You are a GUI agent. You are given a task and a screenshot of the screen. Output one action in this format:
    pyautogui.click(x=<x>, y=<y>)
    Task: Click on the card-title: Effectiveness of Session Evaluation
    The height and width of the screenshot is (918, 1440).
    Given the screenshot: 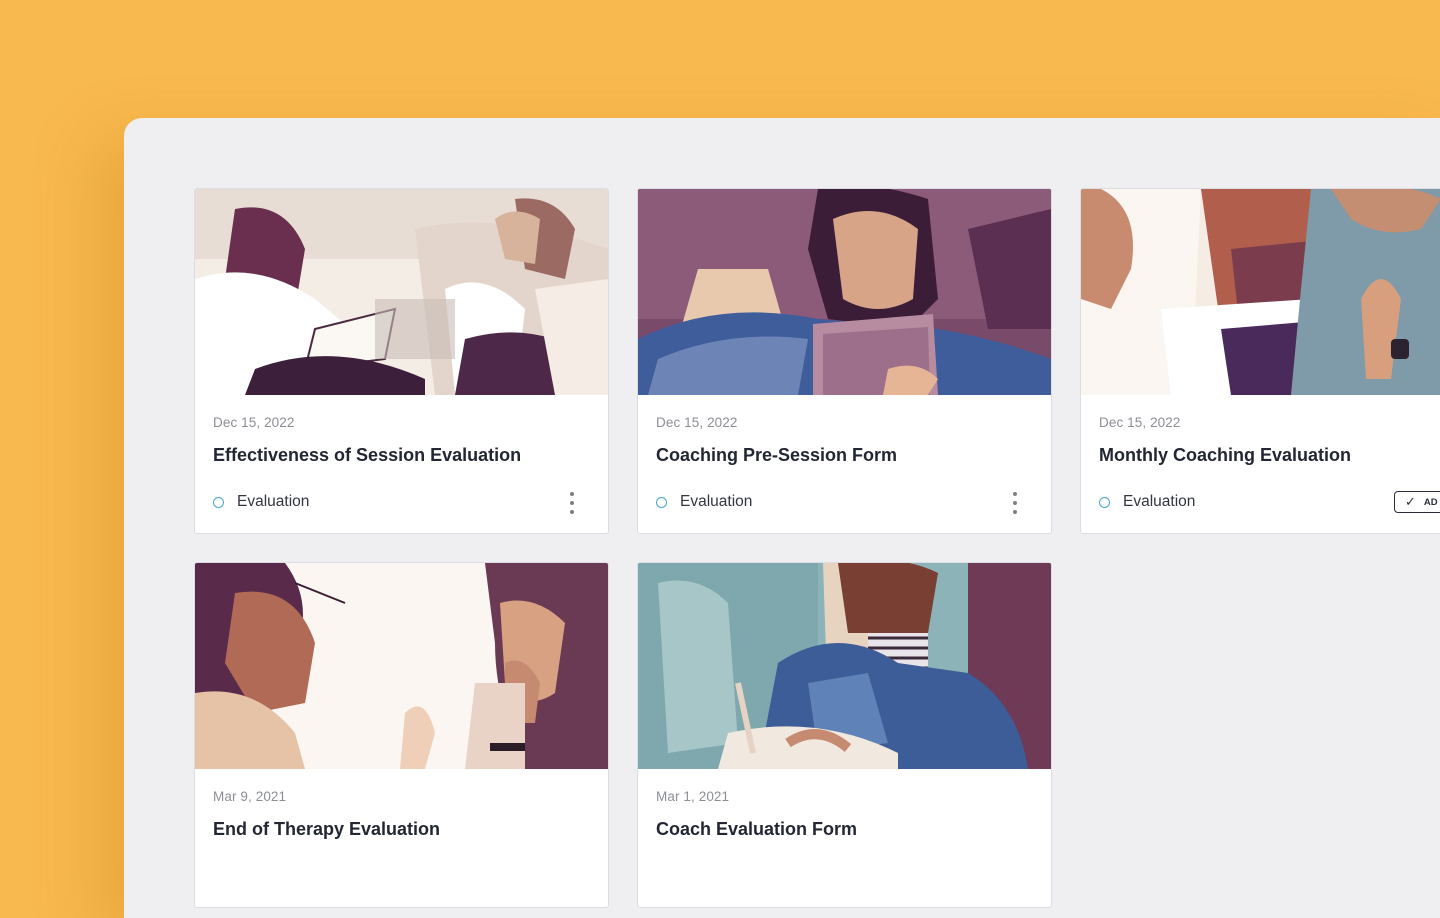 What is the action you would take?
    pyautogui.click(x=367, y=455)
    